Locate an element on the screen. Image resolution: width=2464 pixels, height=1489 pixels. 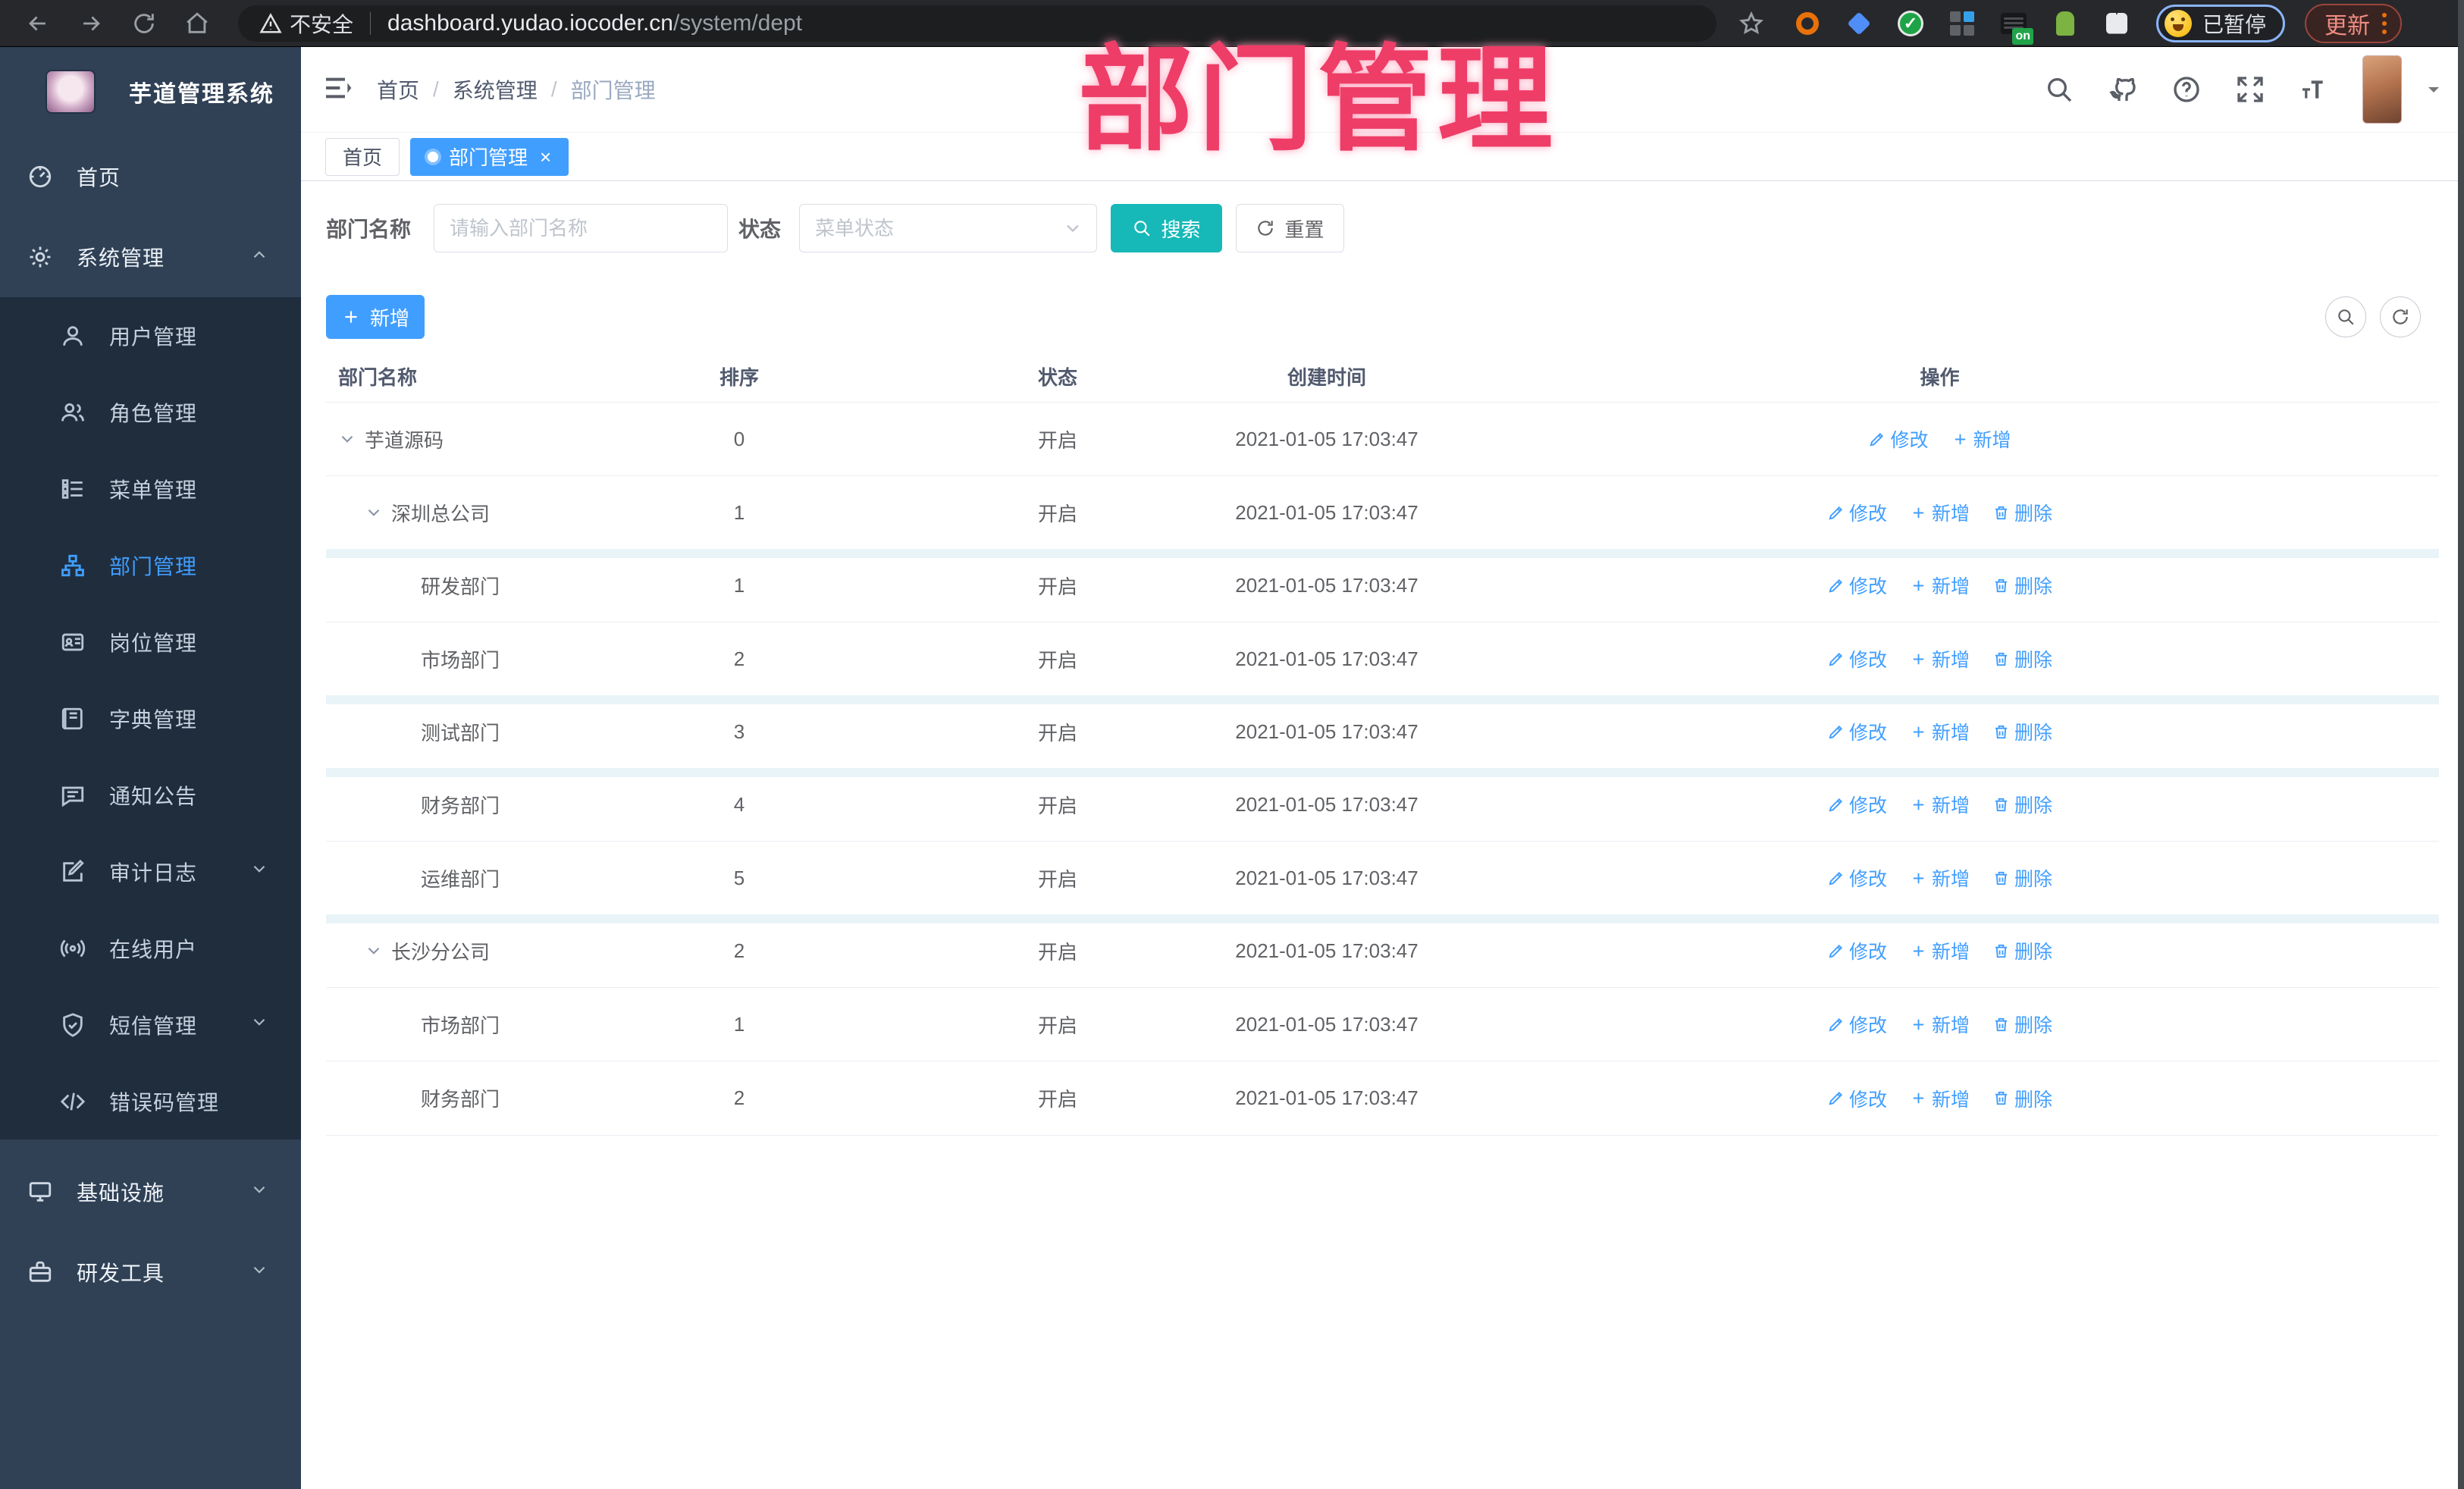
fullscreen-icon is located at coordinates (2250, 89).